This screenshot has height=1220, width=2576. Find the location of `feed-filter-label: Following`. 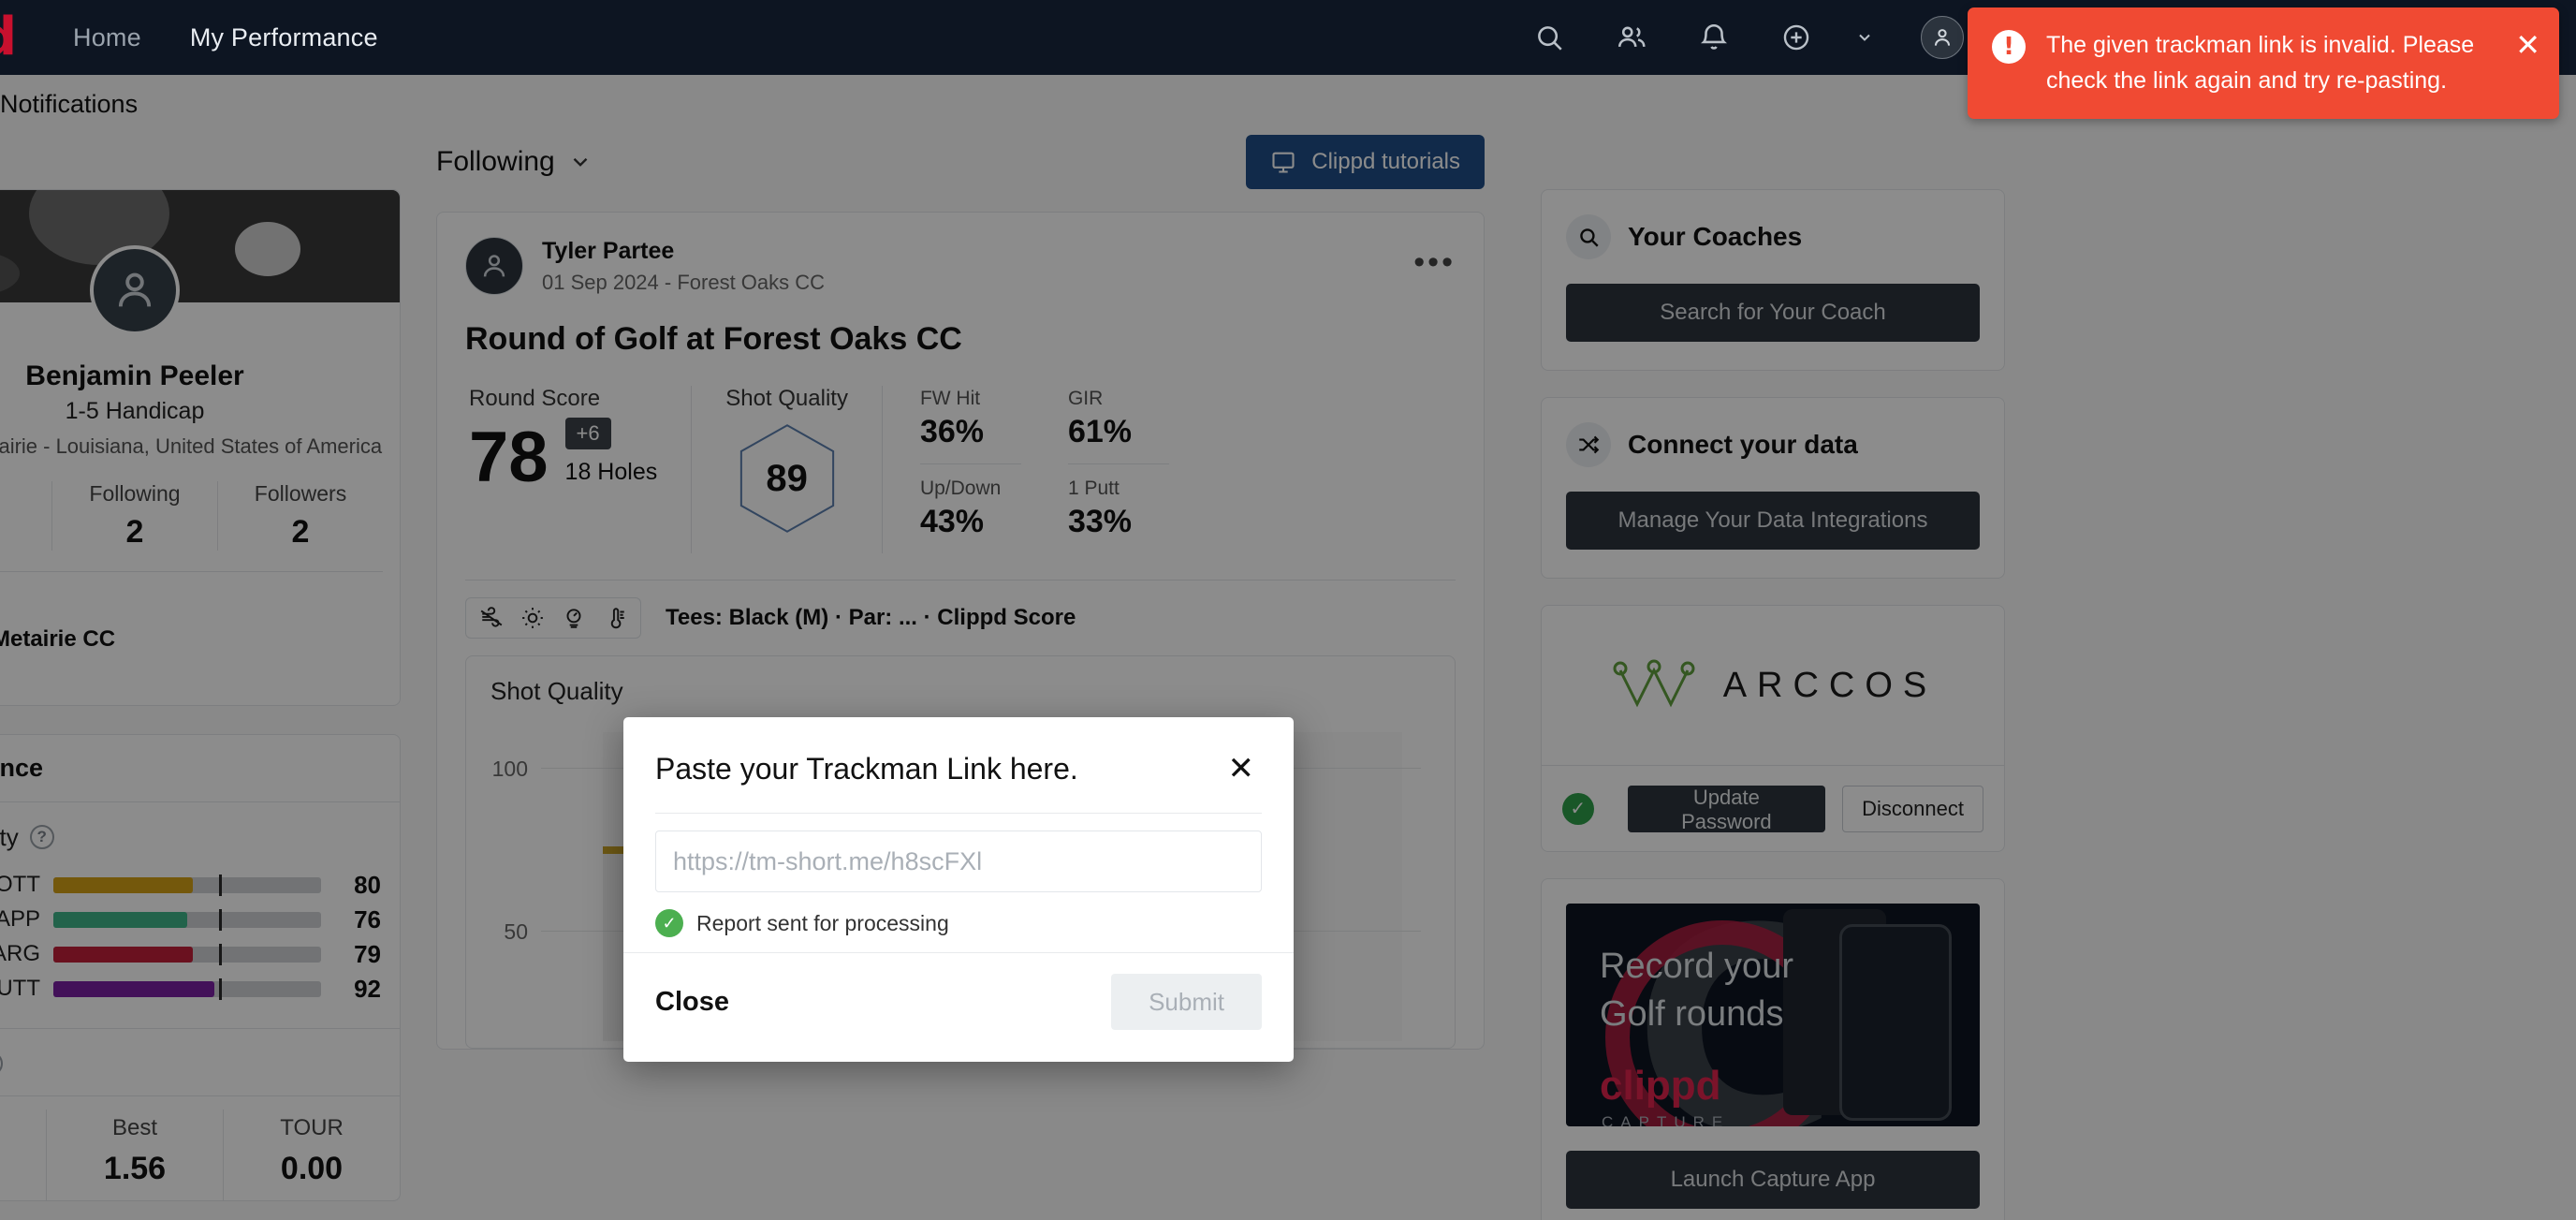

feed-filter-label: Following is located at coordinates (496, 161).